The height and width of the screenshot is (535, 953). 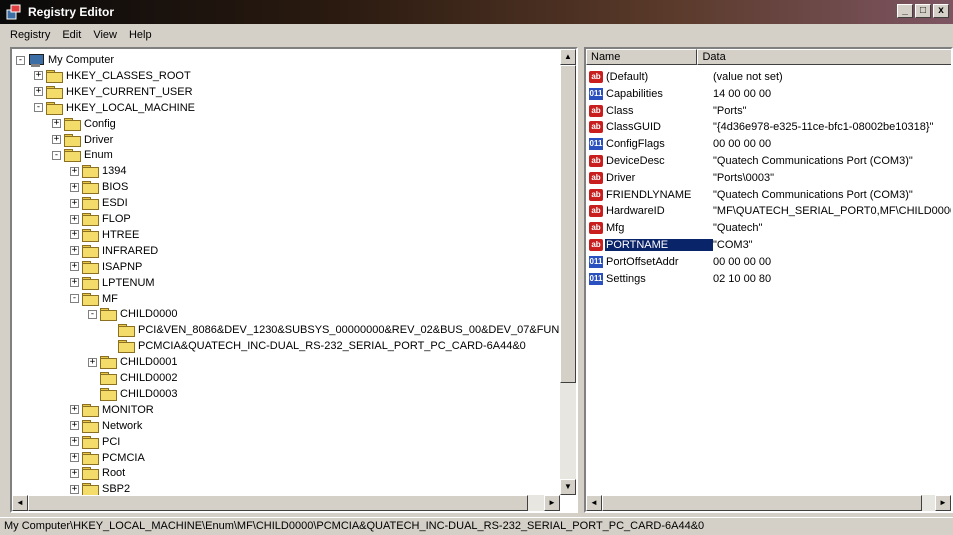 I want to click on tree-node: + PCMCIA, so click(x=107, y=458).